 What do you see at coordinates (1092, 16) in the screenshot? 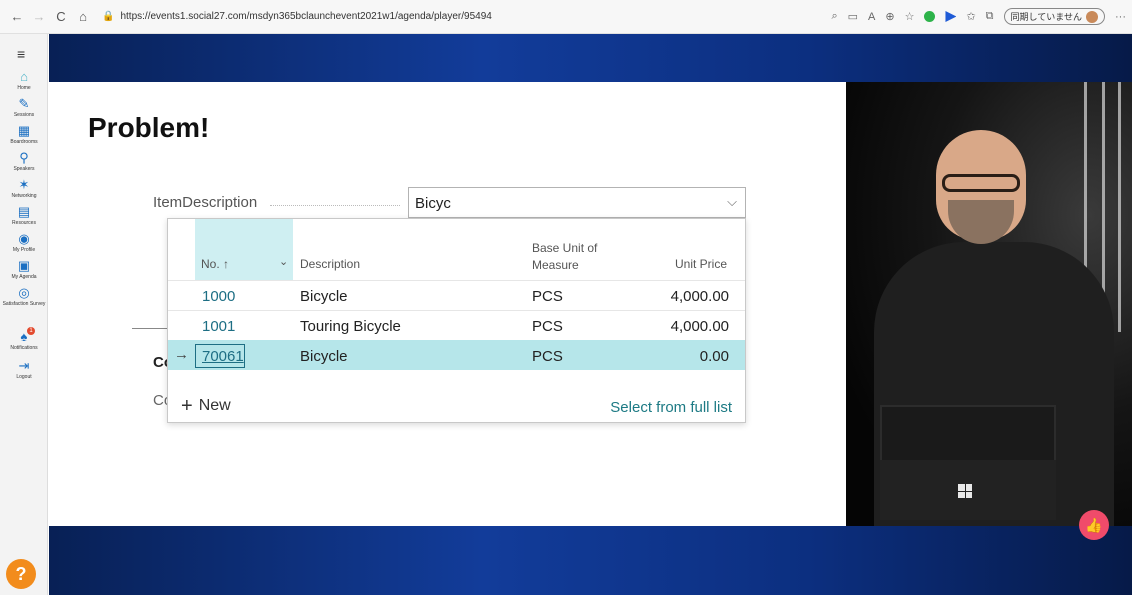
I see `avatar` at bounding box center [1092, 16].